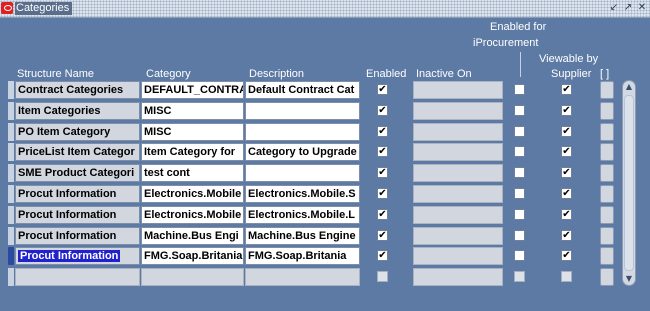 Image resolution: width=650 pixels, height=311 pixels. What do you see at coordinates (566, 276) in the screenshot?
I see `viewable-by-supplier-checkbox` at bounding box center [566, 276].